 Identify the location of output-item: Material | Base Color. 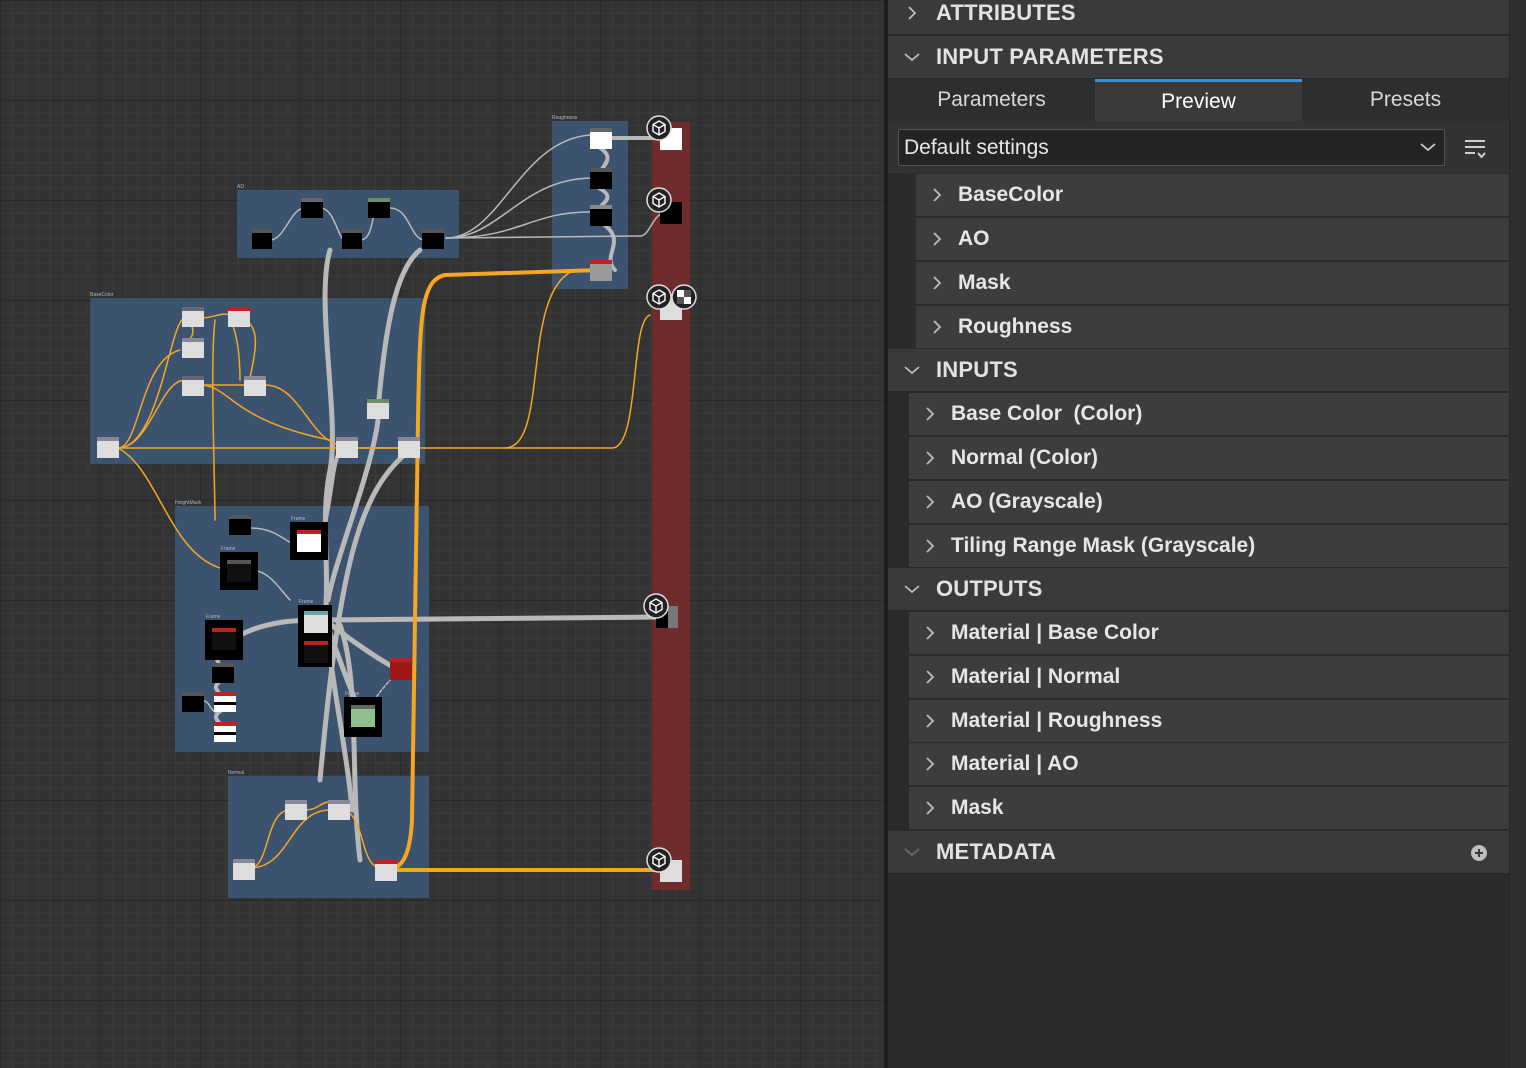
(1209, 633).